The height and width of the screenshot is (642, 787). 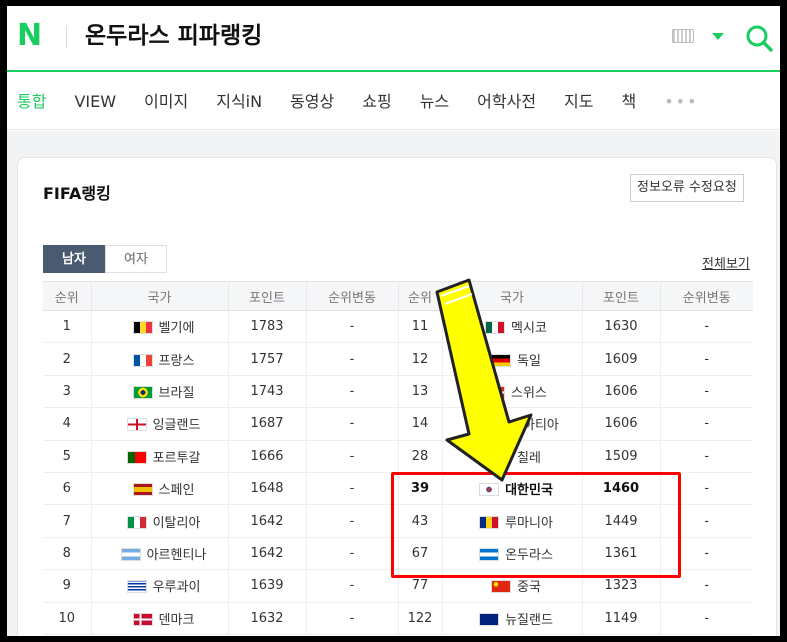 I want to click on tab-map: 지도, so click(x=578, y=102).